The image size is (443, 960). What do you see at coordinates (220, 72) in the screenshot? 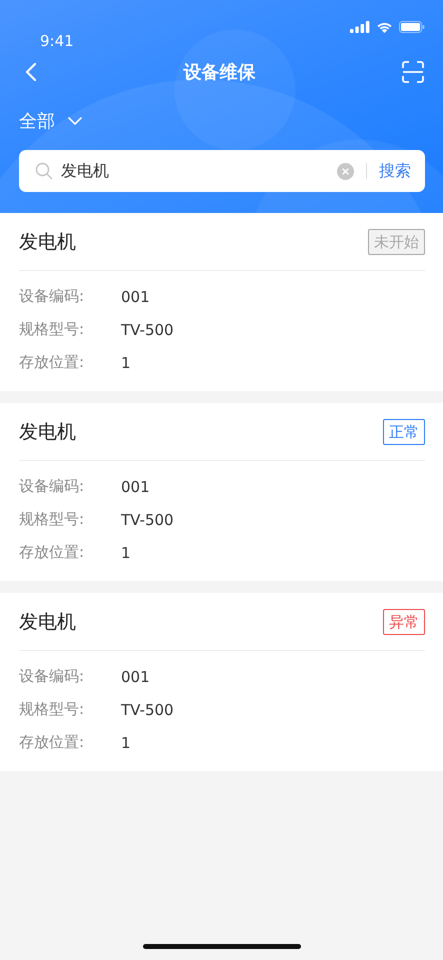
I see `page-title: 设备维保` at bounding box center [220, 72].